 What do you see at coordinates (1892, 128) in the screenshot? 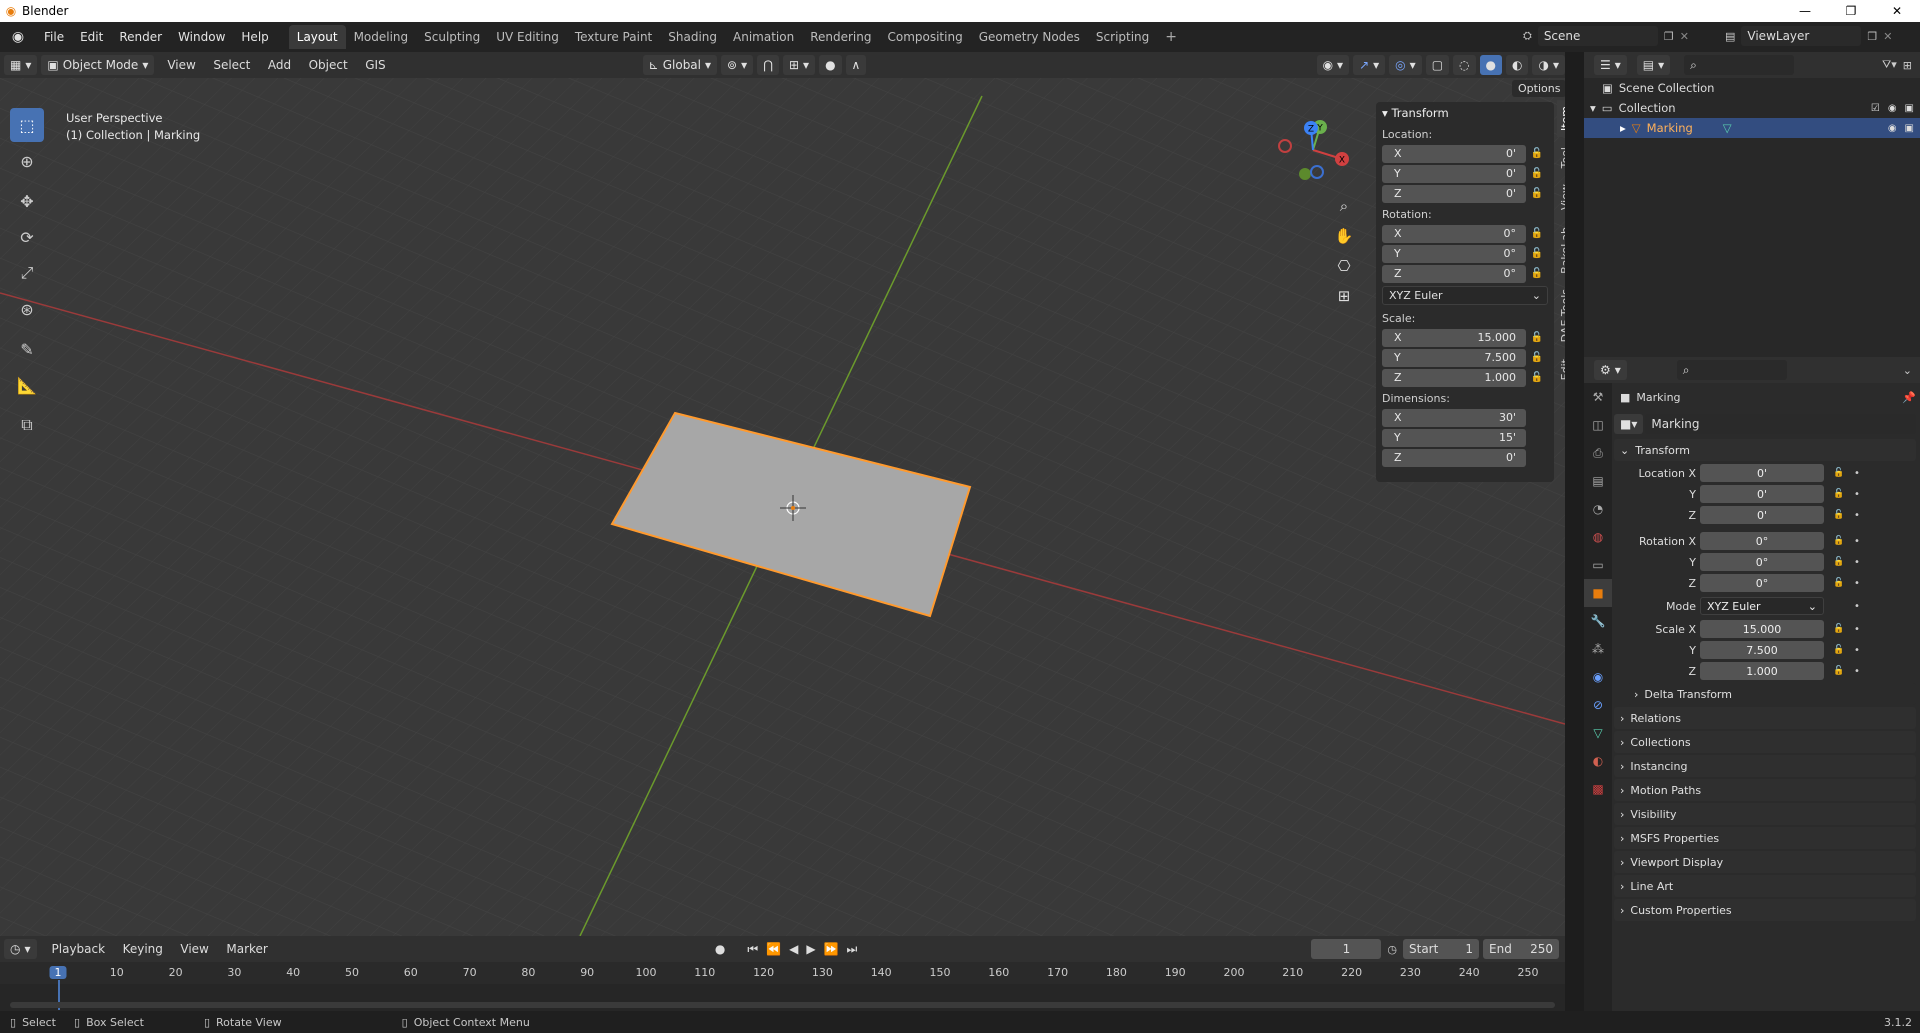
I see `eye-icon: ◉` at bounding box center [1892, 128].